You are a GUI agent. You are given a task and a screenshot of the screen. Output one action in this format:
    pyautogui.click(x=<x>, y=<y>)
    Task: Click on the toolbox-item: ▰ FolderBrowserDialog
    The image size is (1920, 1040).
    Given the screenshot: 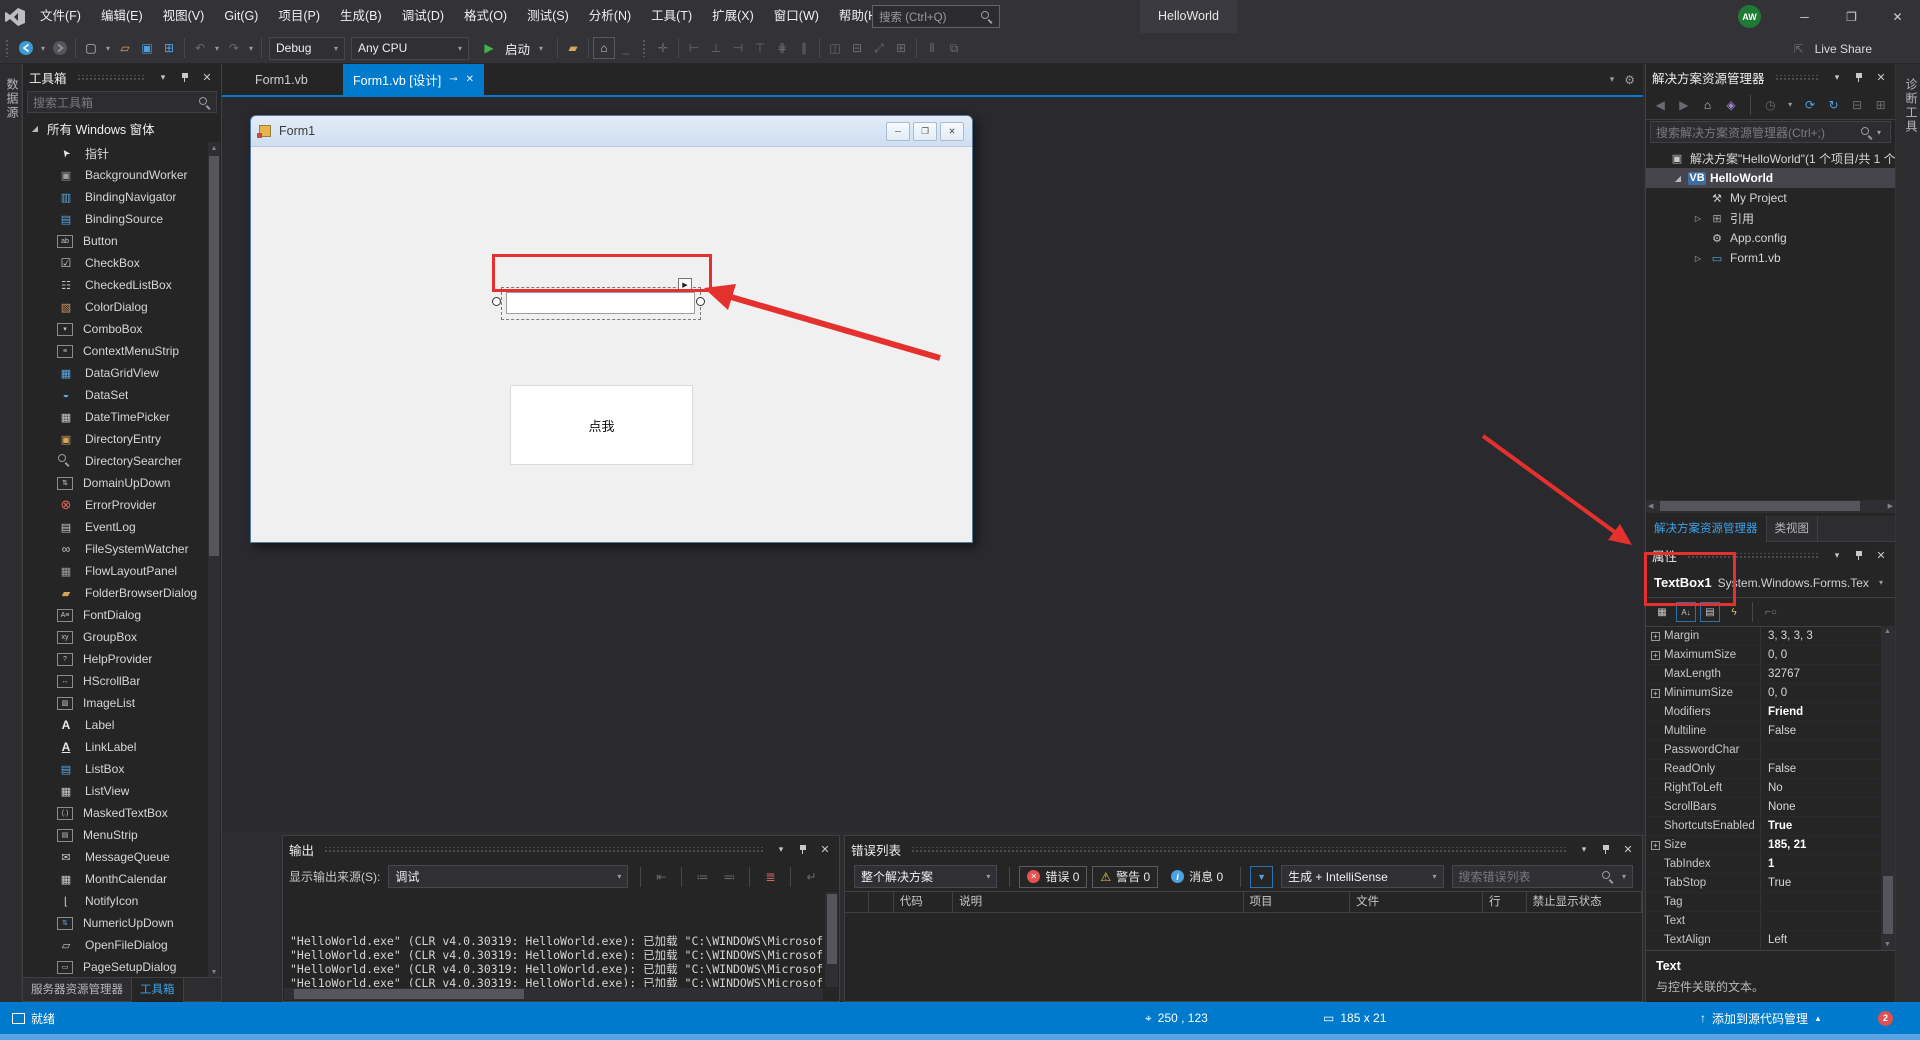 What is the action you would take?
    pyautogui.click(x=122, y=593)
    